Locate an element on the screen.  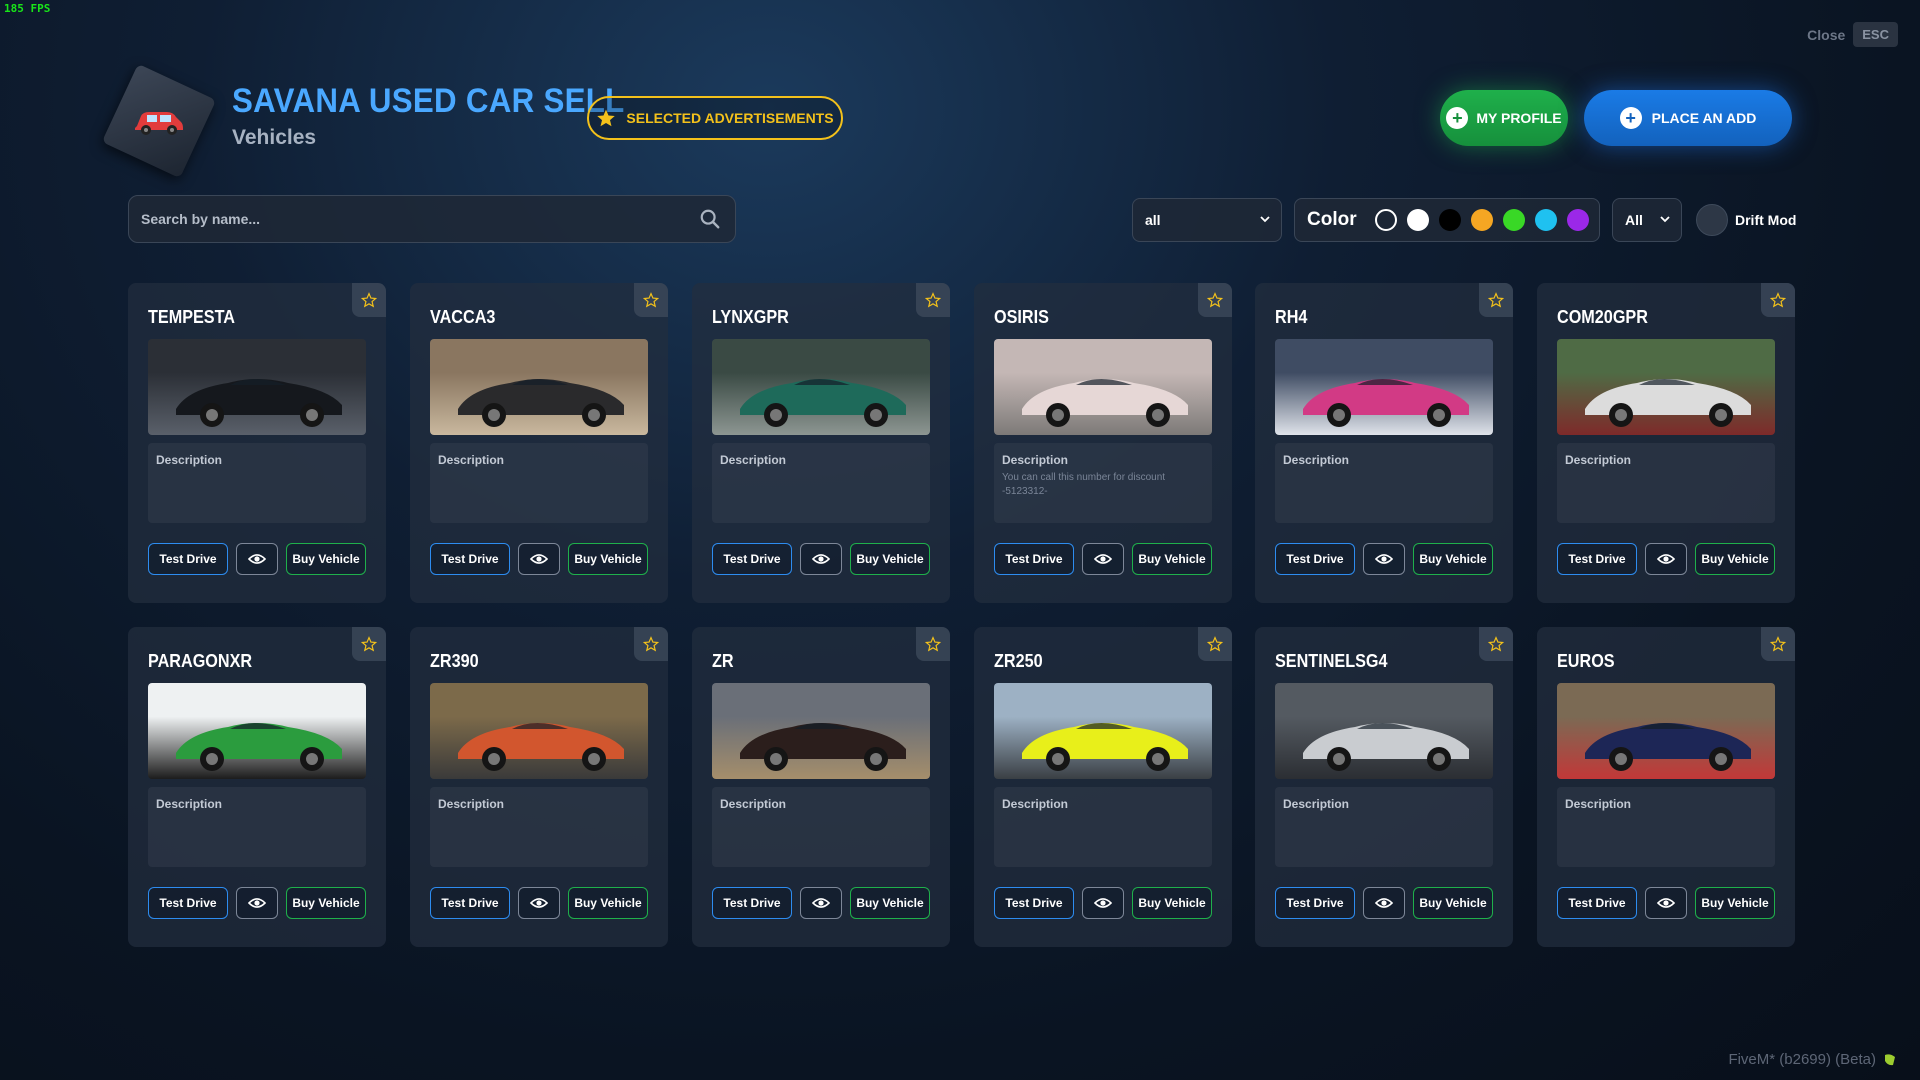
color-filter: Color is located at coordinates (1447, 220).